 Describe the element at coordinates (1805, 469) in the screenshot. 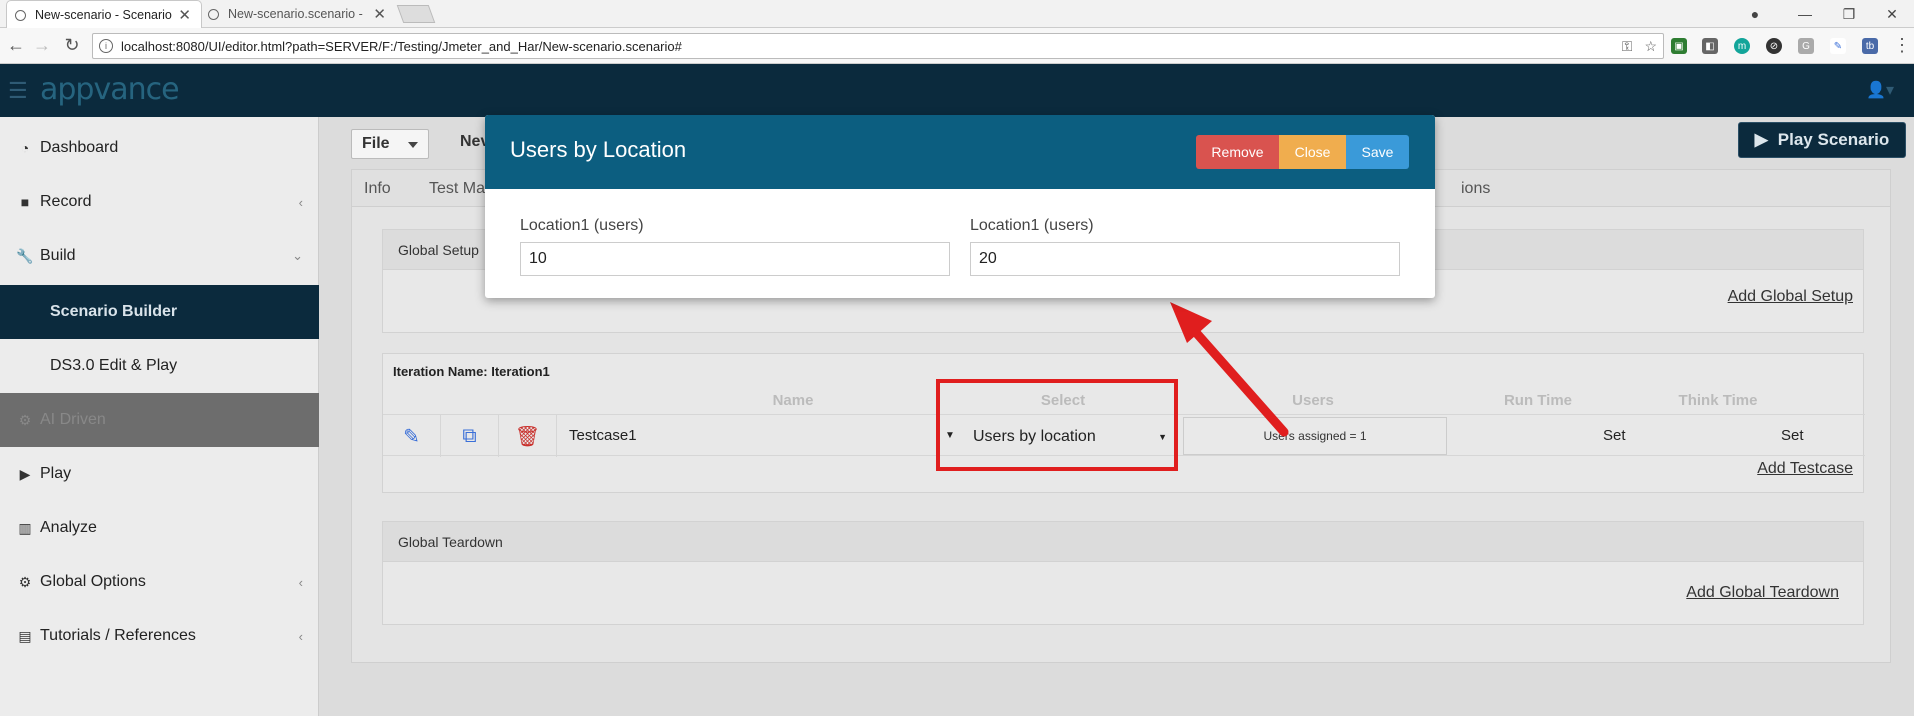

I see `add-testcase-link: Add Testcase` at that location.